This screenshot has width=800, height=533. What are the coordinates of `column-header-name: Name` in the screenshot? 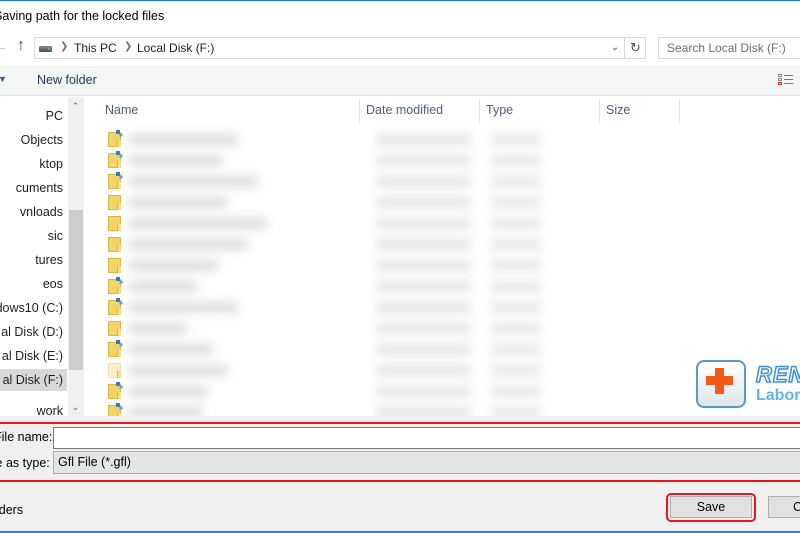 It's located at (229, 110).